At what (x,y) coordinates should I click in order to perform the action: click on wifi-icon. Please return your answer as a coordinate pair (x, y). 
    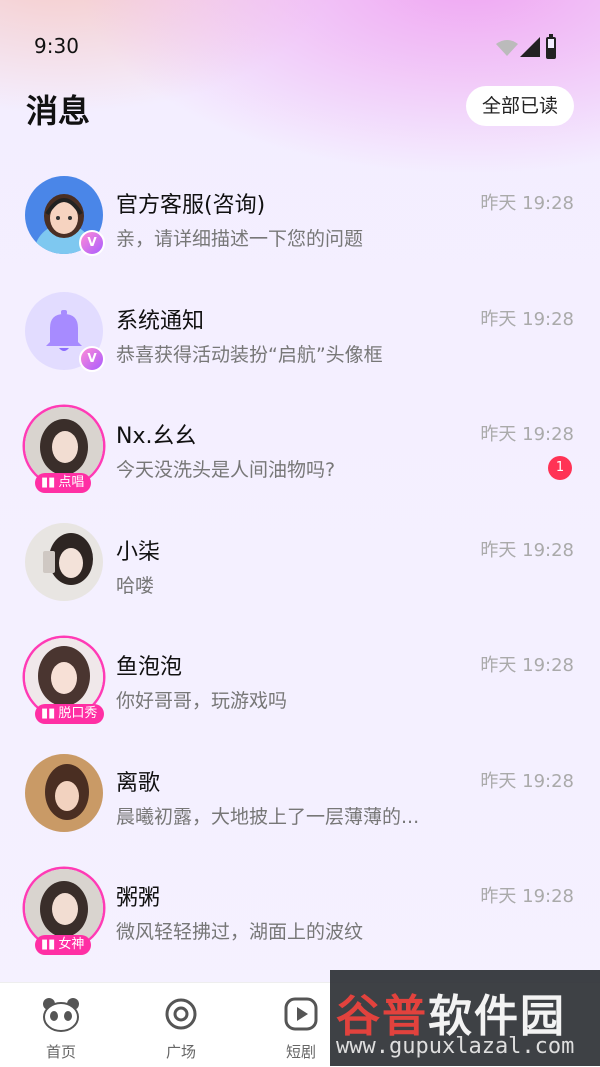
    Looking at the image, I should click on (507, 48).